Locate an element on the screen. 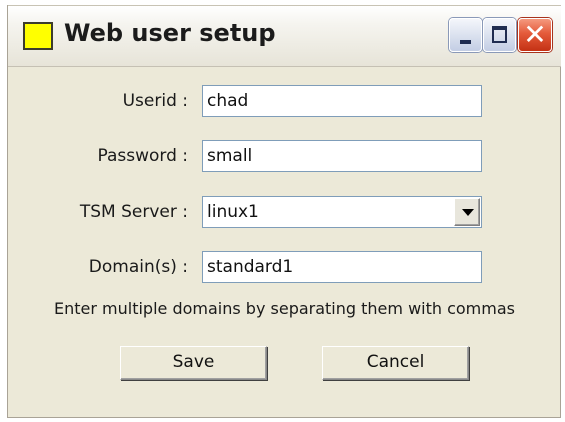  minimize-icon is located at coordinates (465, 42).